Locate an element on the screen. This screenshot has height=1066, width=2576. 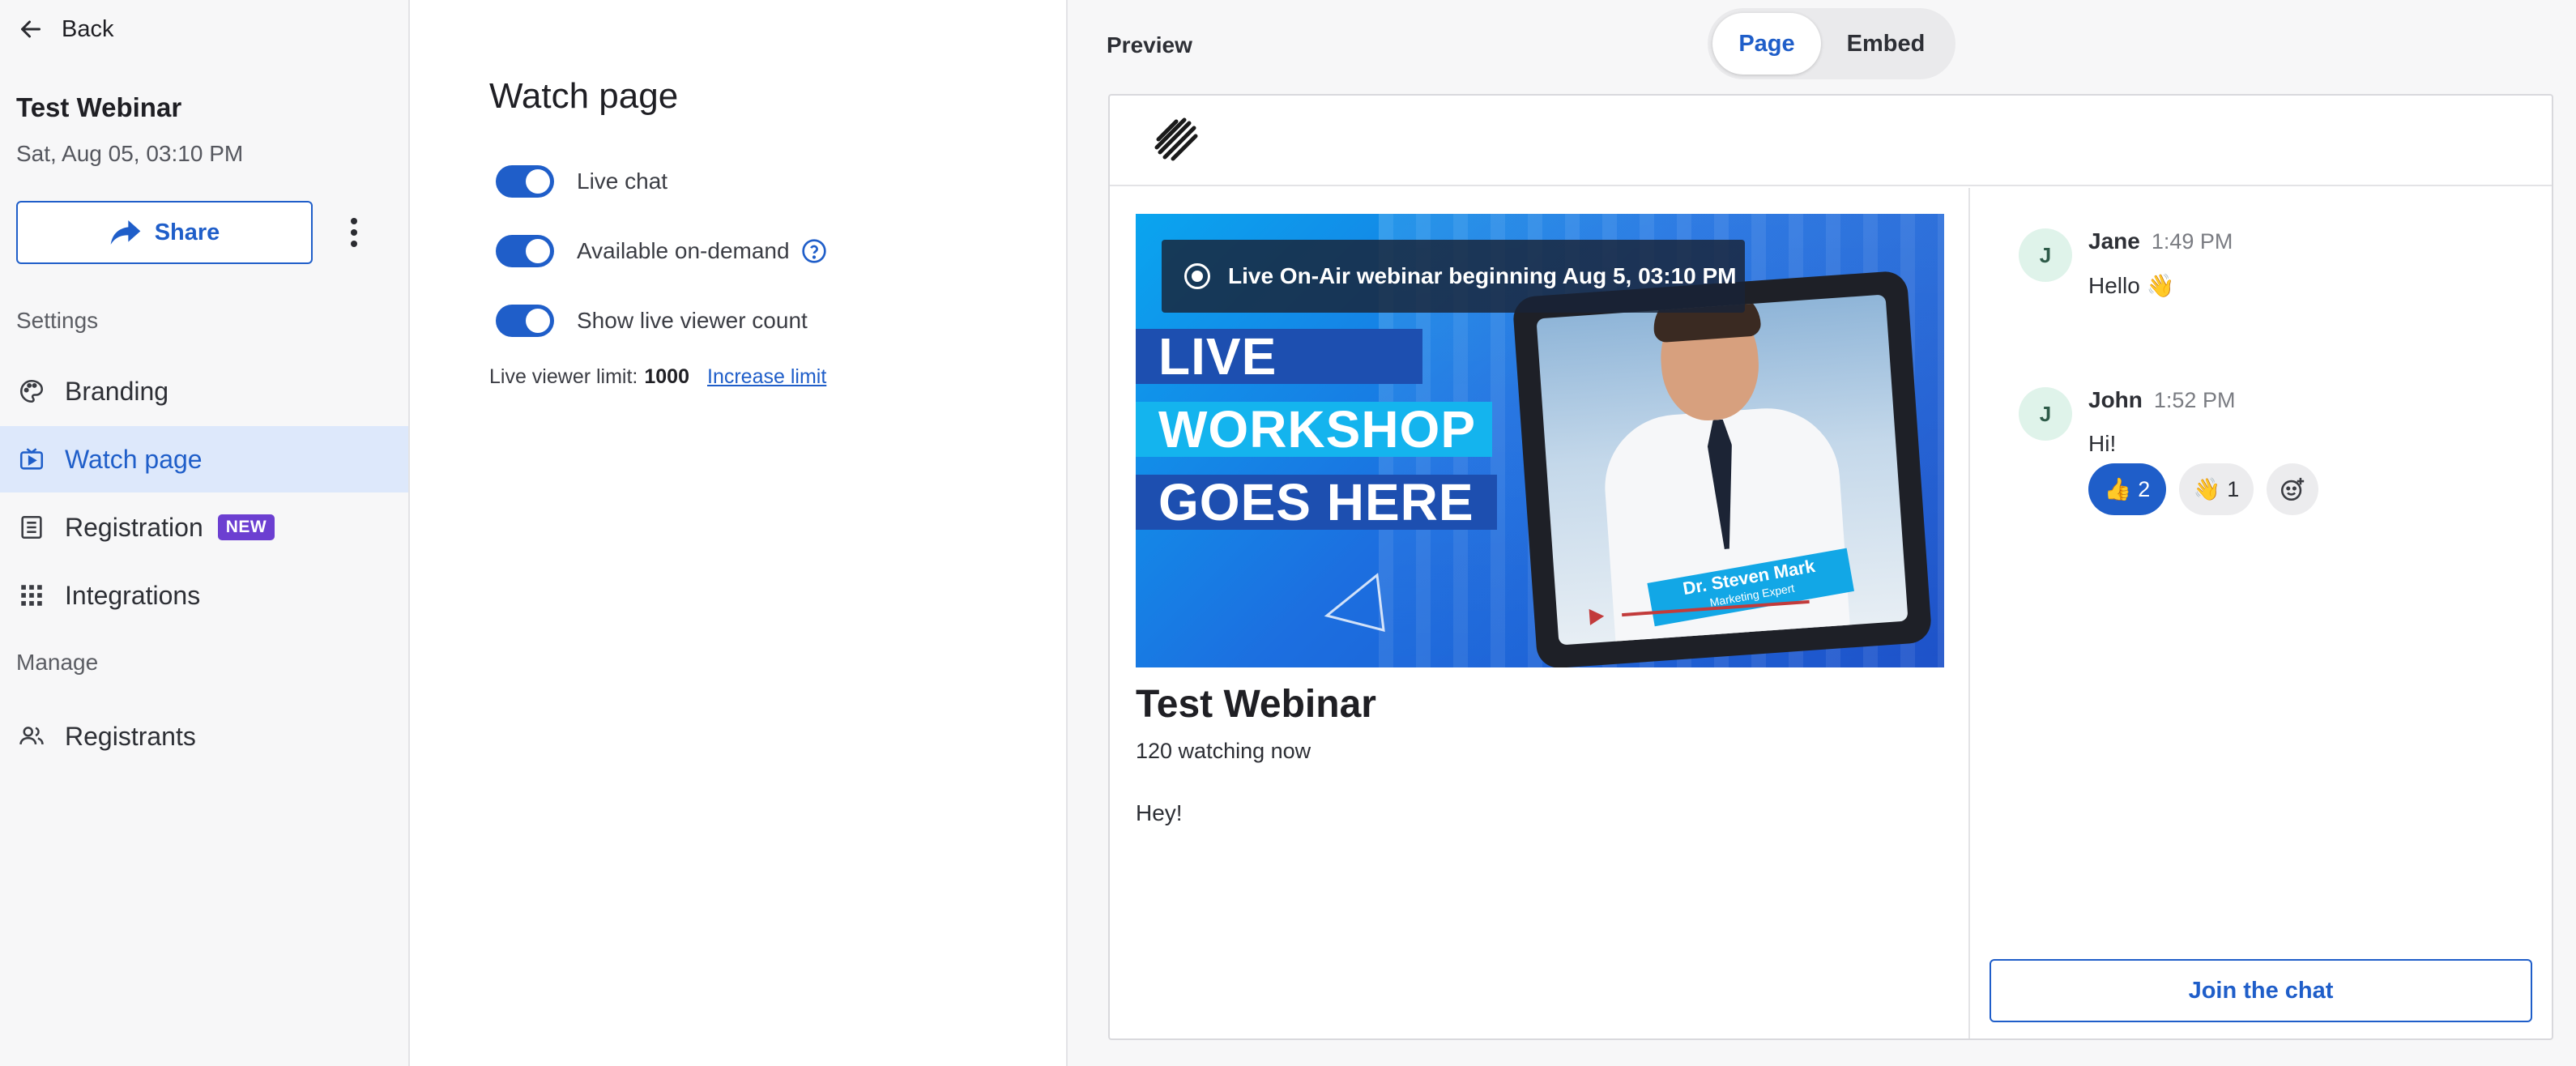
people-icon is located at coordinates (31, 736).